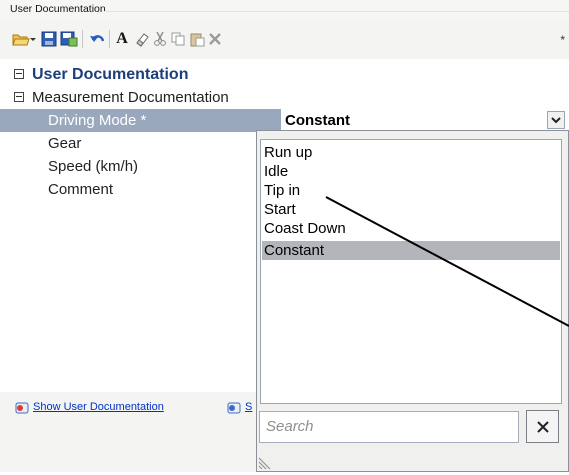 The image size is (569, 475). Describe the element at coordinates (98, 407) in the screenshot. I see `show-user-documentation-link: Show User Documentation` at that location.